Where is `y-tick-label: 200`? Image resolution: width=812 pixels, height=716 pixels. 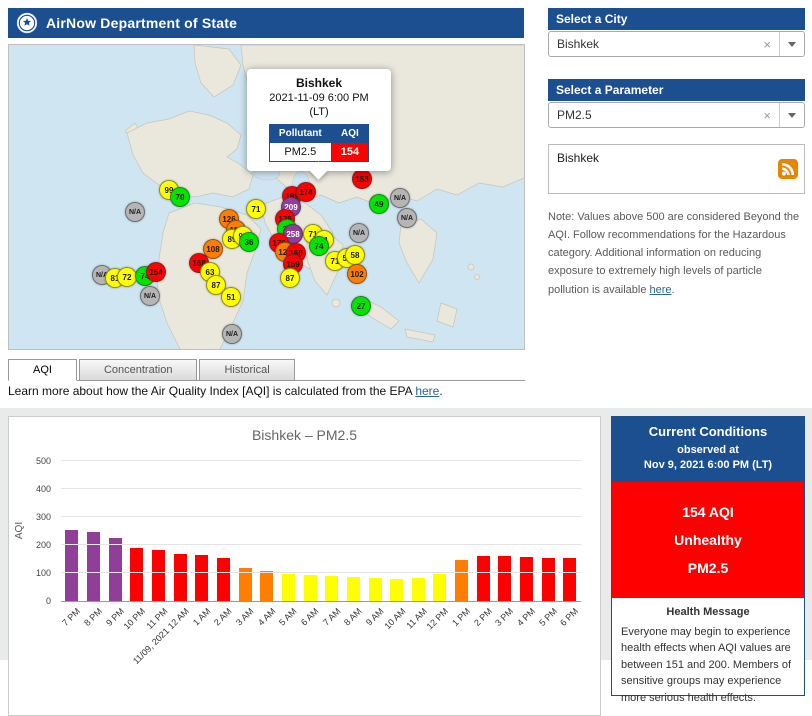
y-tick-label: 200 is located at coordinates (43, 545).